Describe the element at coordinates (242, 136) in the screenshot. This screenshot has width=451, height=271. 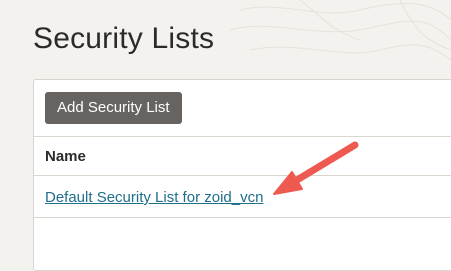
I see `toolbar-divider` at that location.